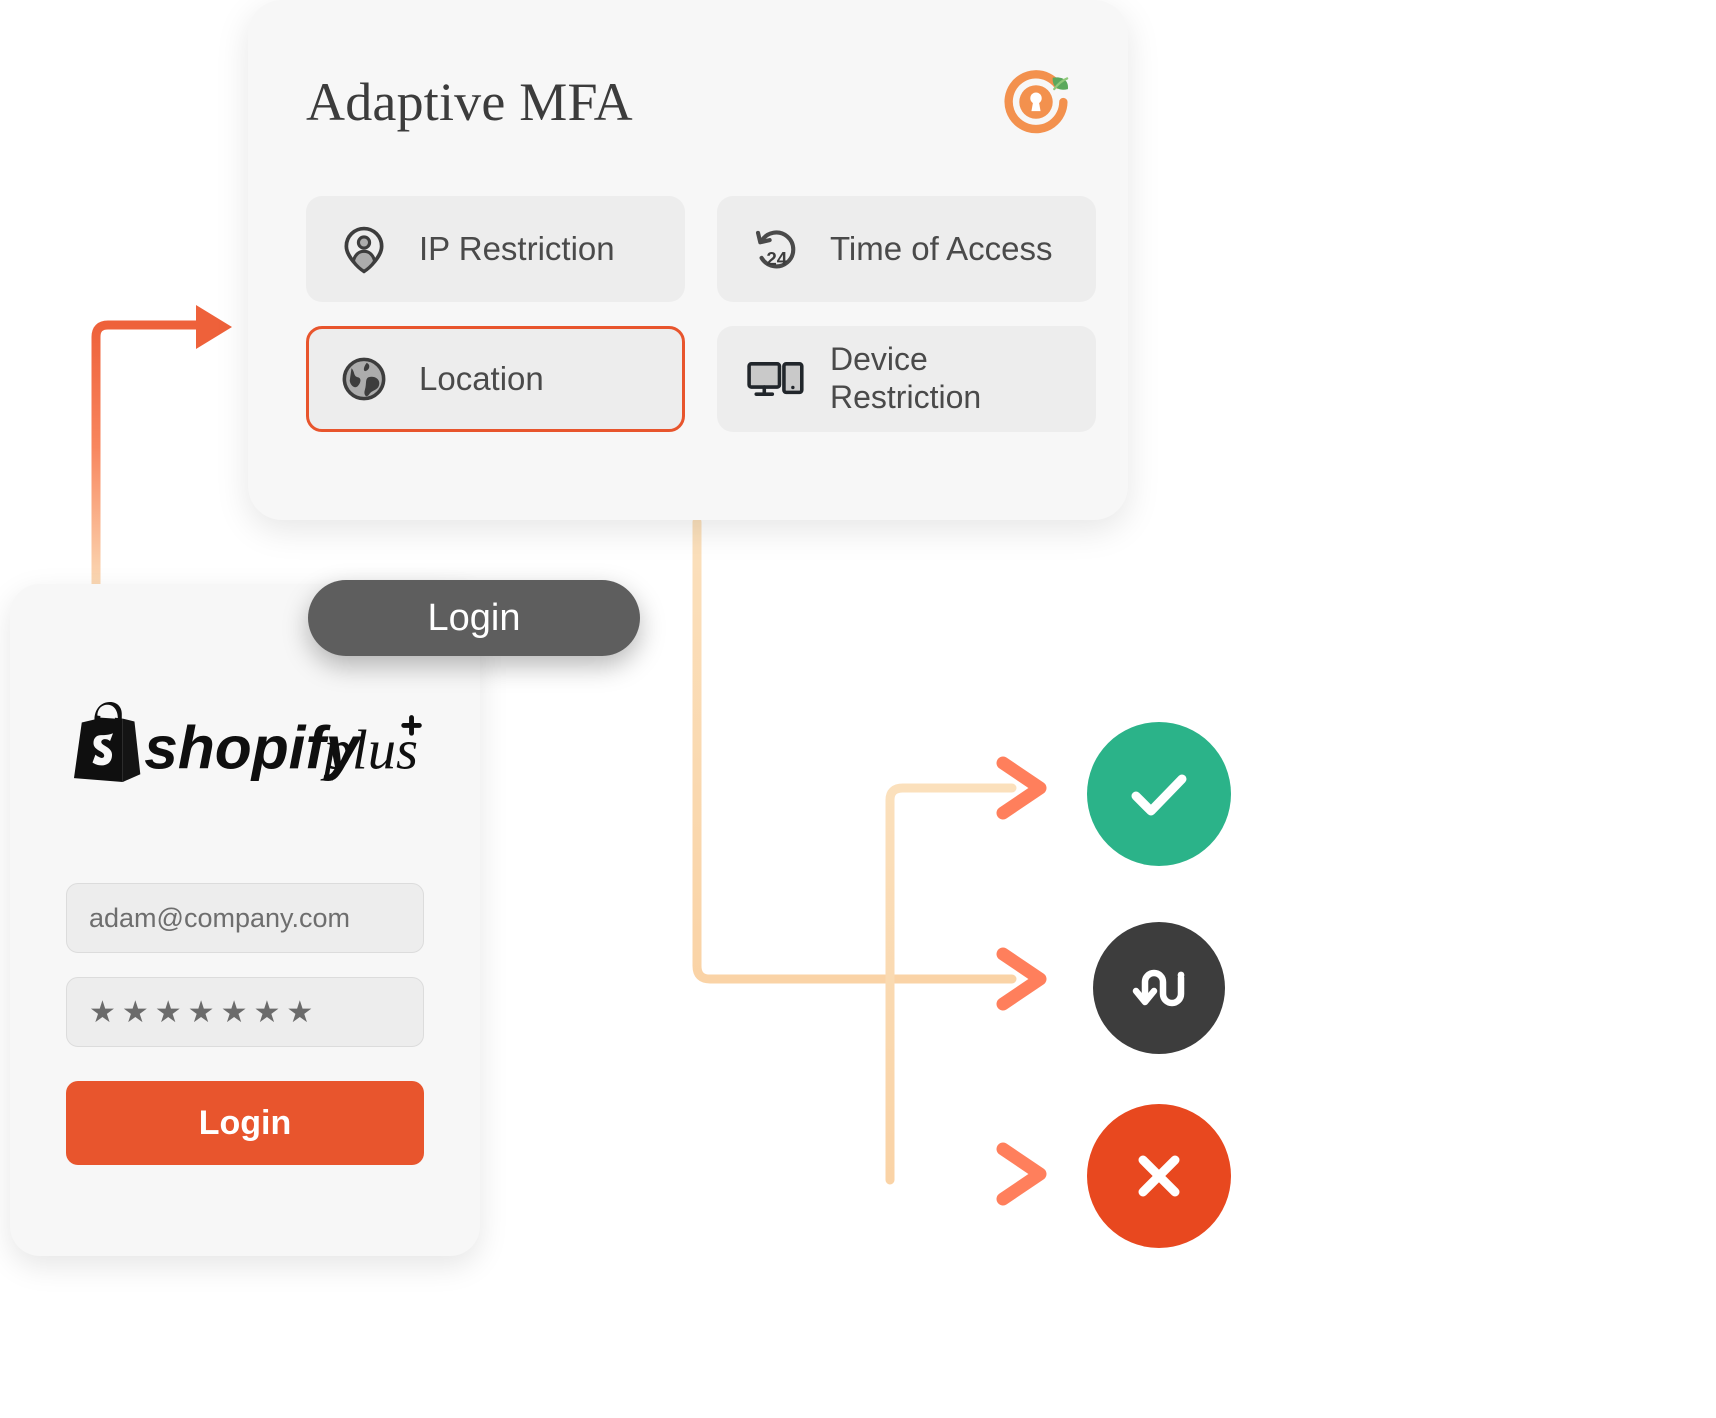 The image size is (1716, 1418). I want to click on login-tooltip-label: Login, so click(474, 617).